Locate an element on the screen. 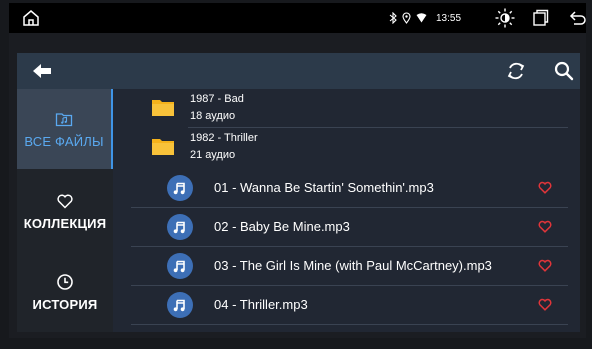  status-bar: 13:55 is located at coordinates (297, 18).